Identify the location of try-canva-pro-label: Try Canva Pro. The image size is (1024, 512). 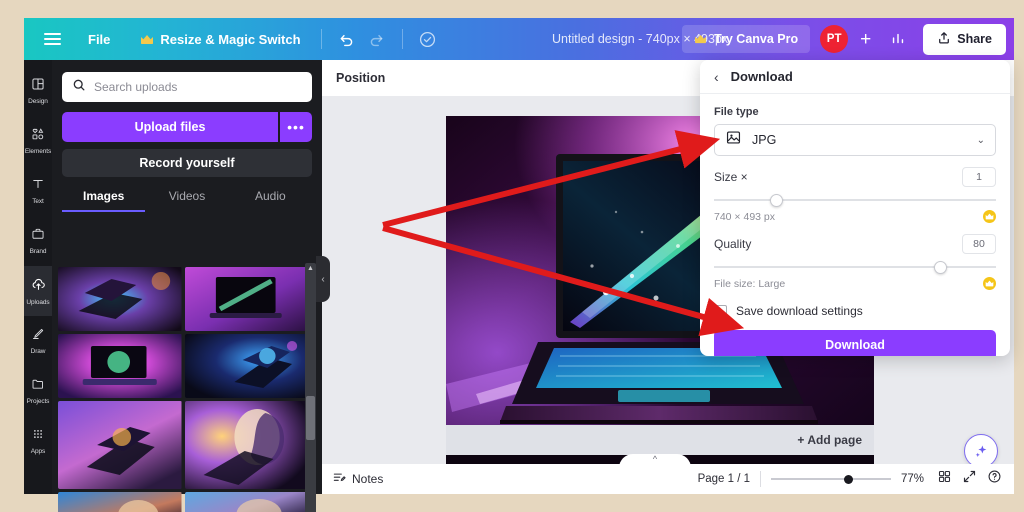
(756, 39).